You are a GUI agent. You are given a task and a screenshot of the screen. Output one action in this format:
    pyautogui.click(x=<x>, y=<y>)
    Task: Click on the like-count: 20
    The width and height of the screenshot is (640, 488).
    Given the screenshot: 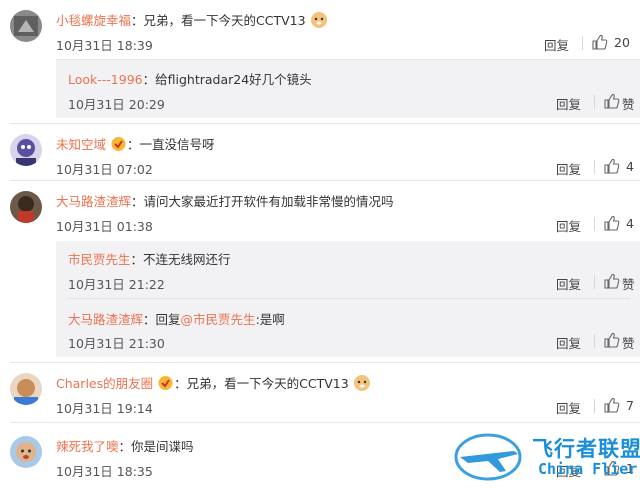 What is the action you would take?
    pyautogui.click(x=622, y=42)
    